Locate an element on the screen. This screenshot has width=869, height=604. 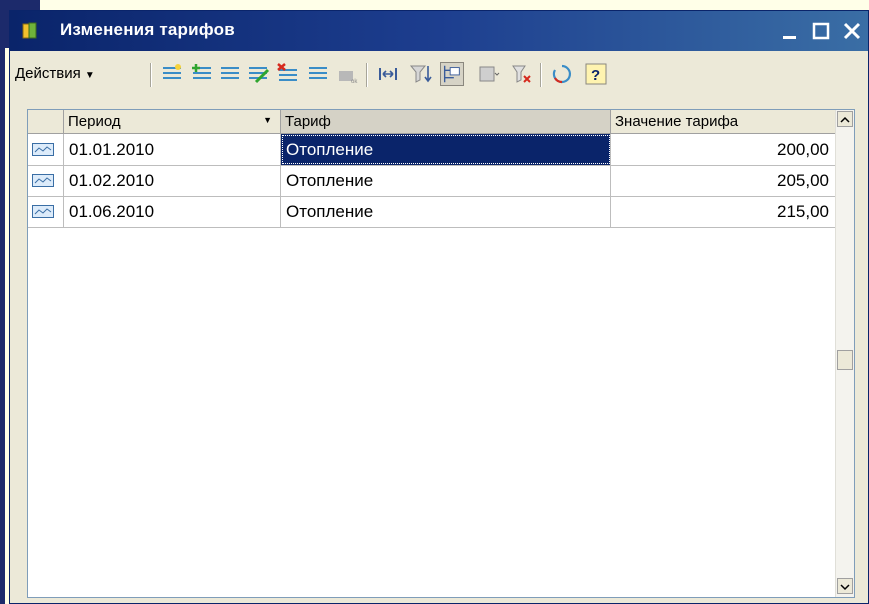
close-icon is located at coordinates (852, 31).